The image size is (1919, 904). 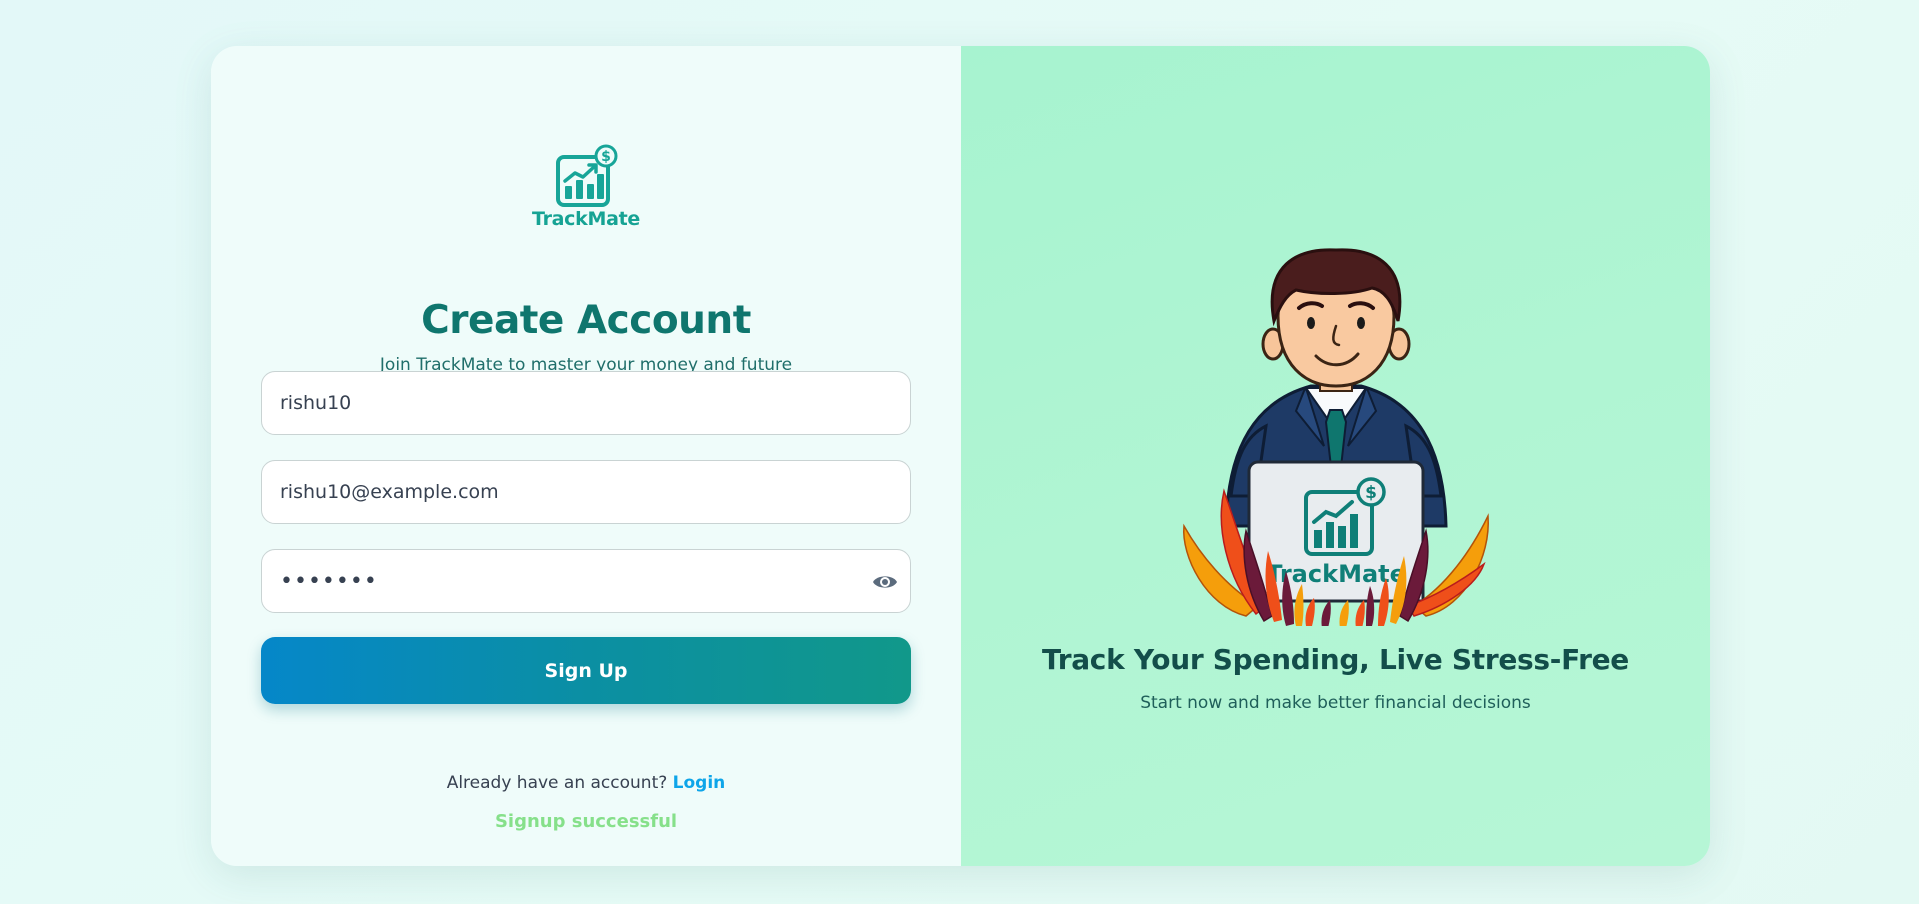 I want to click on login-prompt-row: Already have an account? Login, so click(x=586, y=783).